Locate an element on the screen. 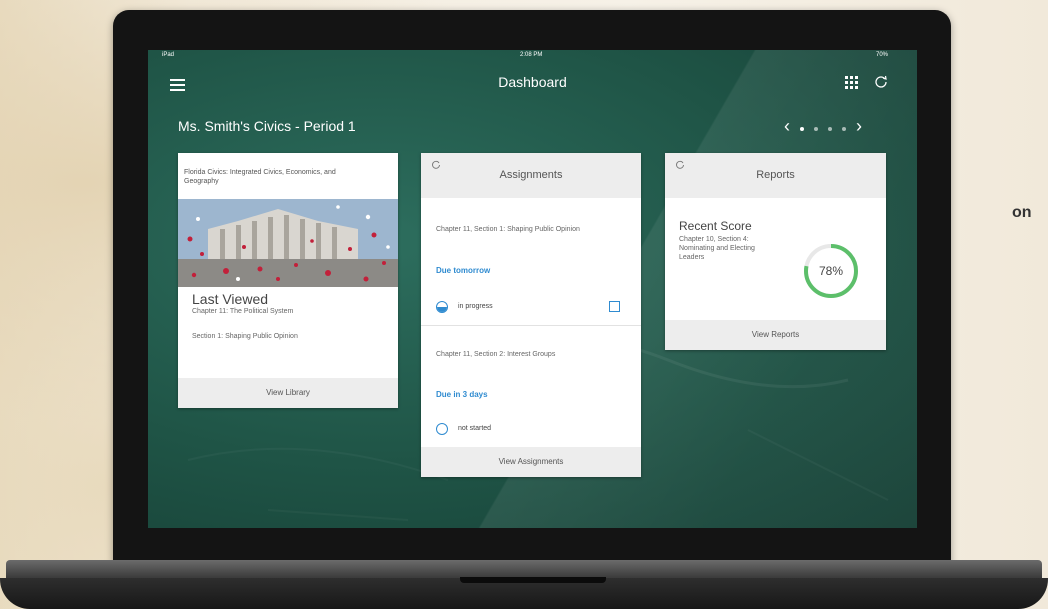  score-value: 78% is located at coordinates (831, 271).